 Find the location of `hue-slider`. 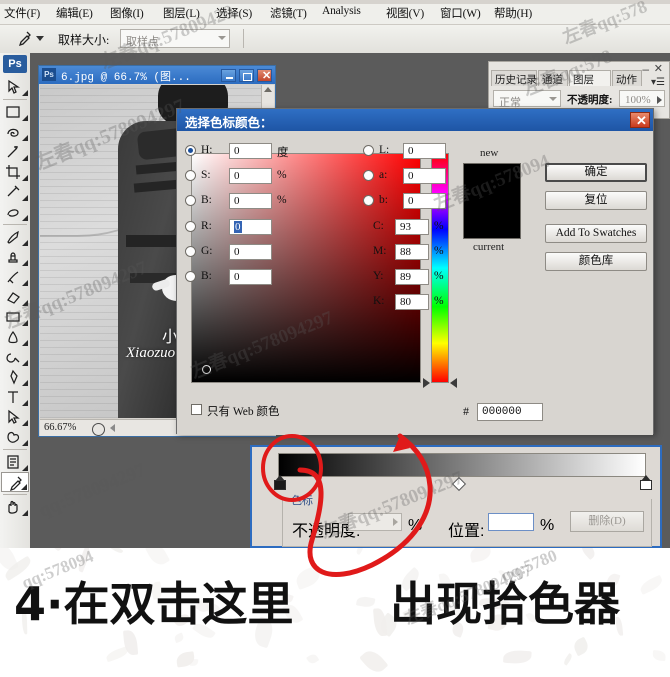

hue-slider is located at coordinates (440, 268).